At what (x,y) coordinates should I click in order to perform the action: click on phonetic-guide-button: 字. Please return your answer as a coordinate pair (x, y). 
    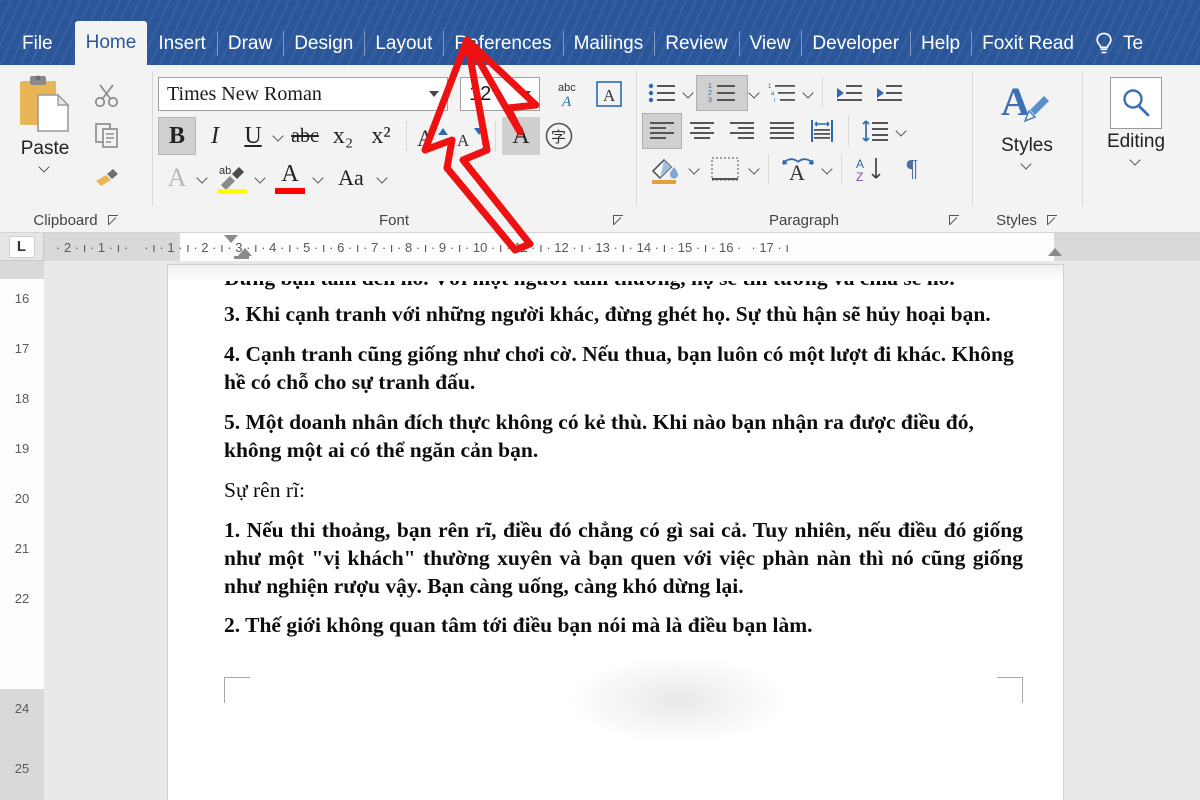
    Looking at the image, I should click on (559, 136).